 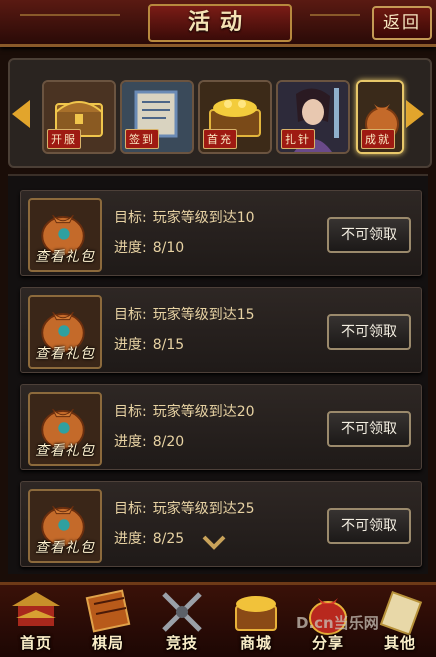 What do you see at coordinates (79, 117) in the screenshot?
I see `tab-opening-event: 开服` at bounding box center [79, 117].